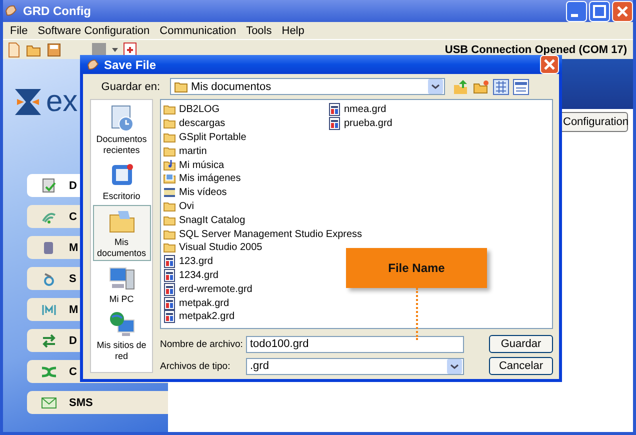 The width and height of the screenshot is (636, 435). What do you see at coordinates (368, 124) in the screenshot?
I see `file-name: prueba.grd` at bounding box center [368, 124].